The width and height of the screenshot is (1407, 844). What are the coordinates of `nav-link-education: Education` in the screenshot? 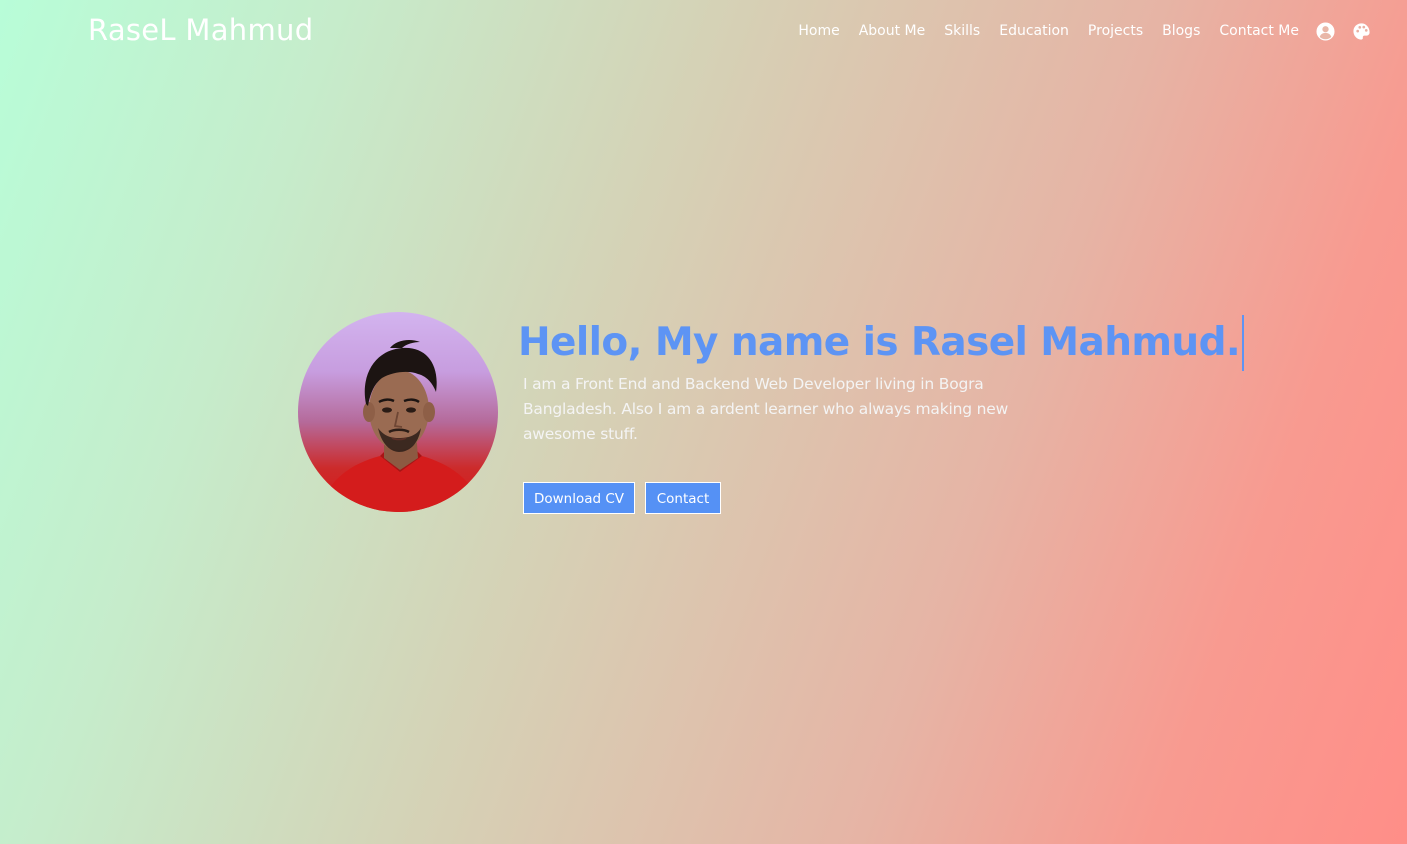 It's located at (1034, 31).